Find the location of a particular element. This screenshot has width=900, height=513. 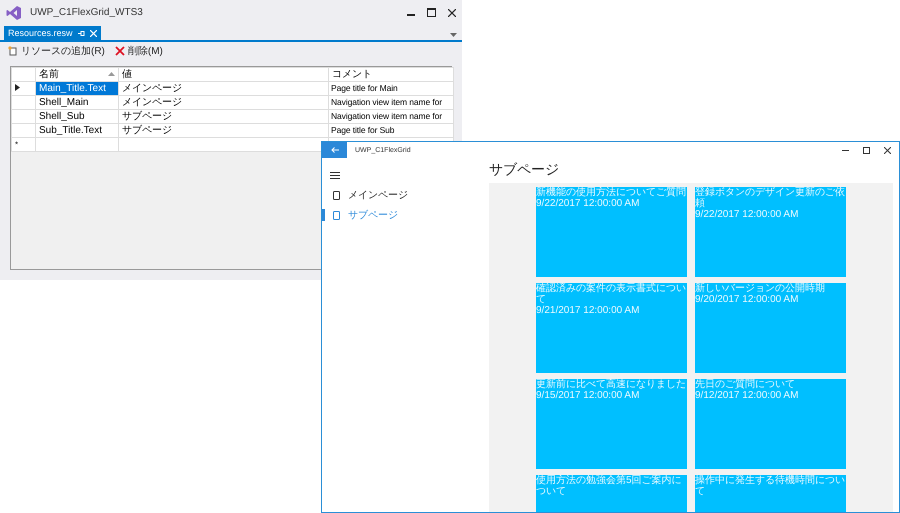

pin-icon is located at coordinates (81, 33).